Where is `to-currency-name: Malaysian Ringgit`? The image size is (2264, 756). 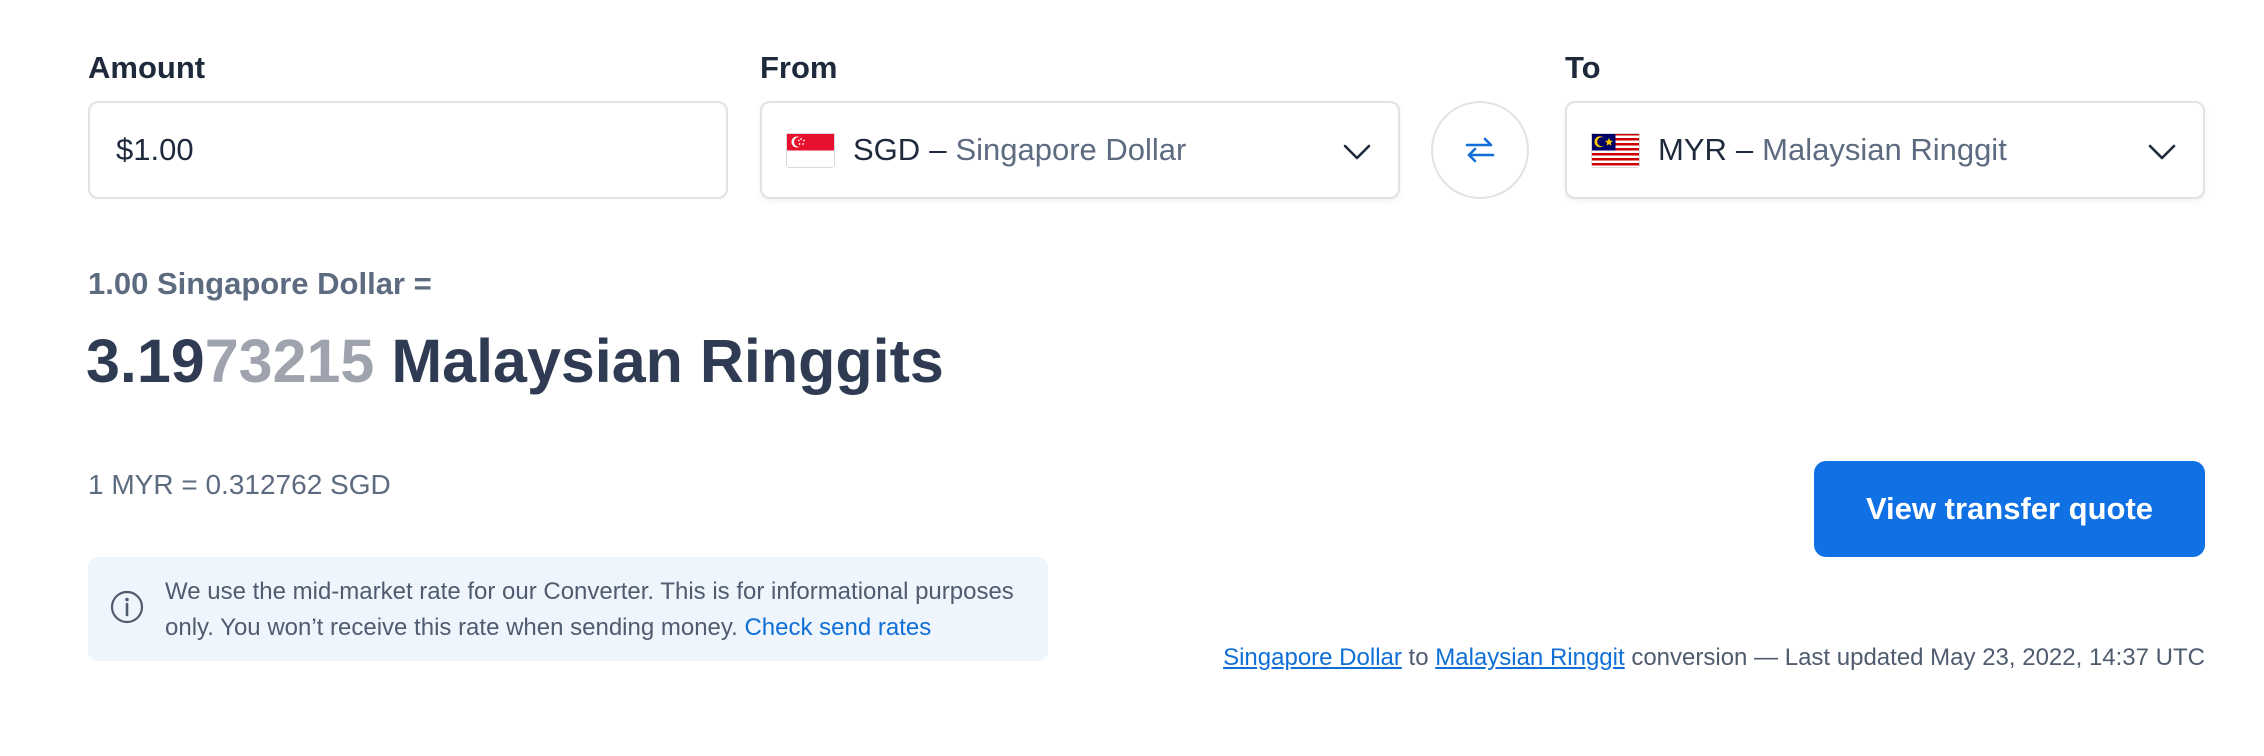 to-currency-name: Malaysian Ringgit is located at coordinates (1884, 149).